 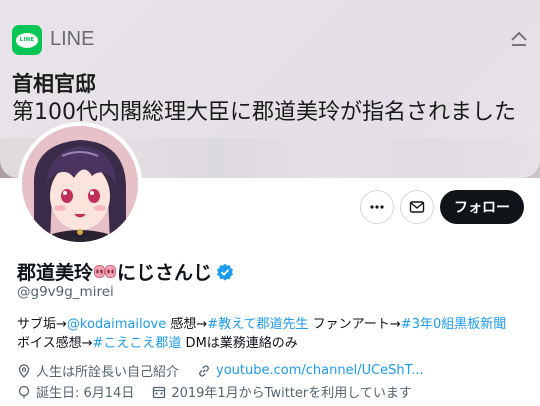 I want to click on bio-text: DMは業務連絡のみ, so click(x=239, y=343).